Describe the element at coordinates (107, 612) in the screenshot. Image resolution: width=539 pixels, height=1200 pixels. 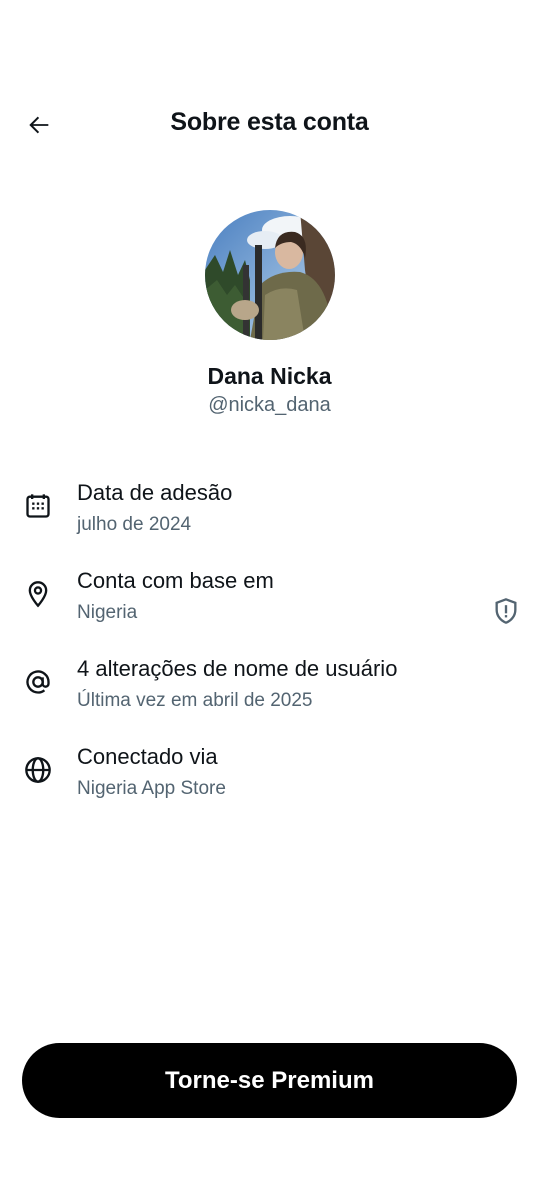
I see `info-value: Nigeria` at that location.